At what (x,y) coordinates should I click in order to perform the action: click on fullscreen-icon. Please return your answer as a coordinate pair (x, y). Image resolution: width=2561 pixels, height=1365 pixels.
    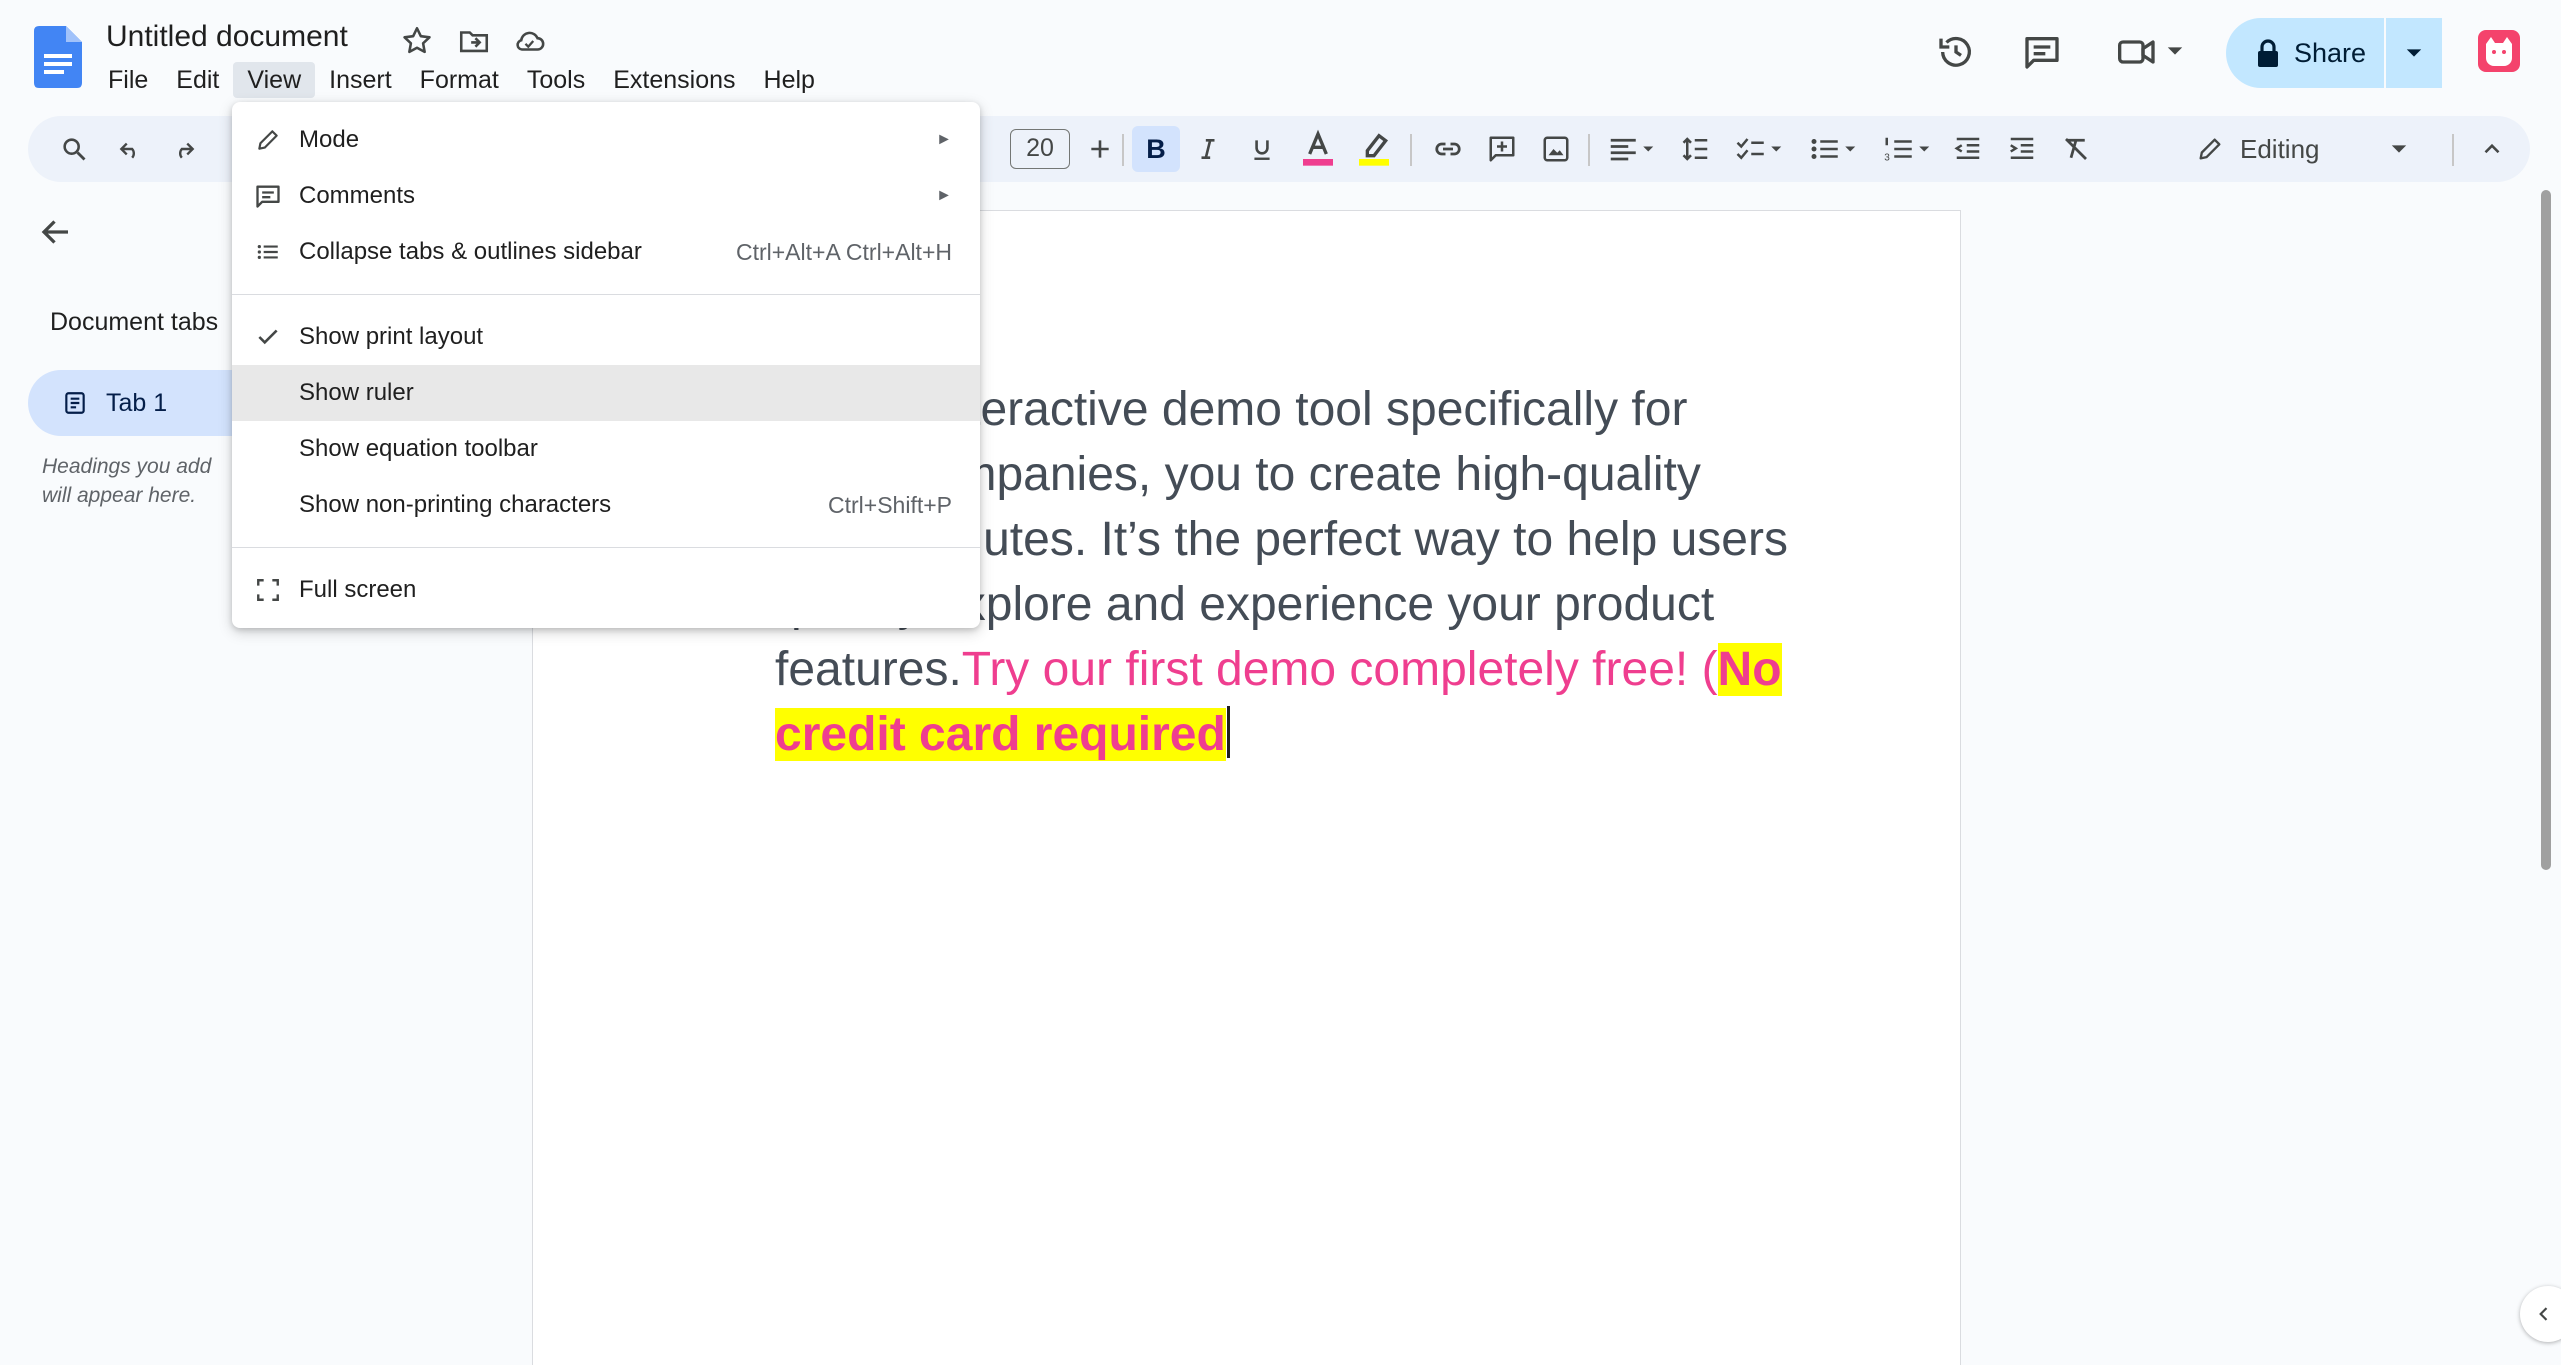
    Looking at the image, I should click on (268, 590).